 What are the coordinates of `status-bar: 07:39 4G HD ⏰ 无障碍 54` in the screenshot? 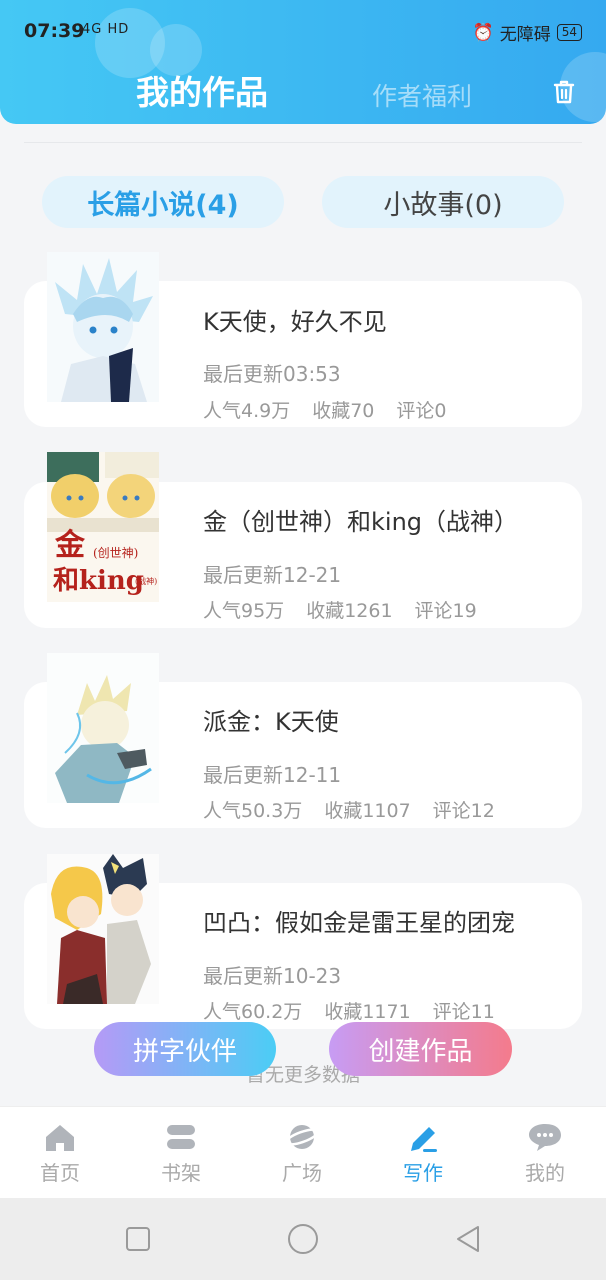 It's located at (303, 30).